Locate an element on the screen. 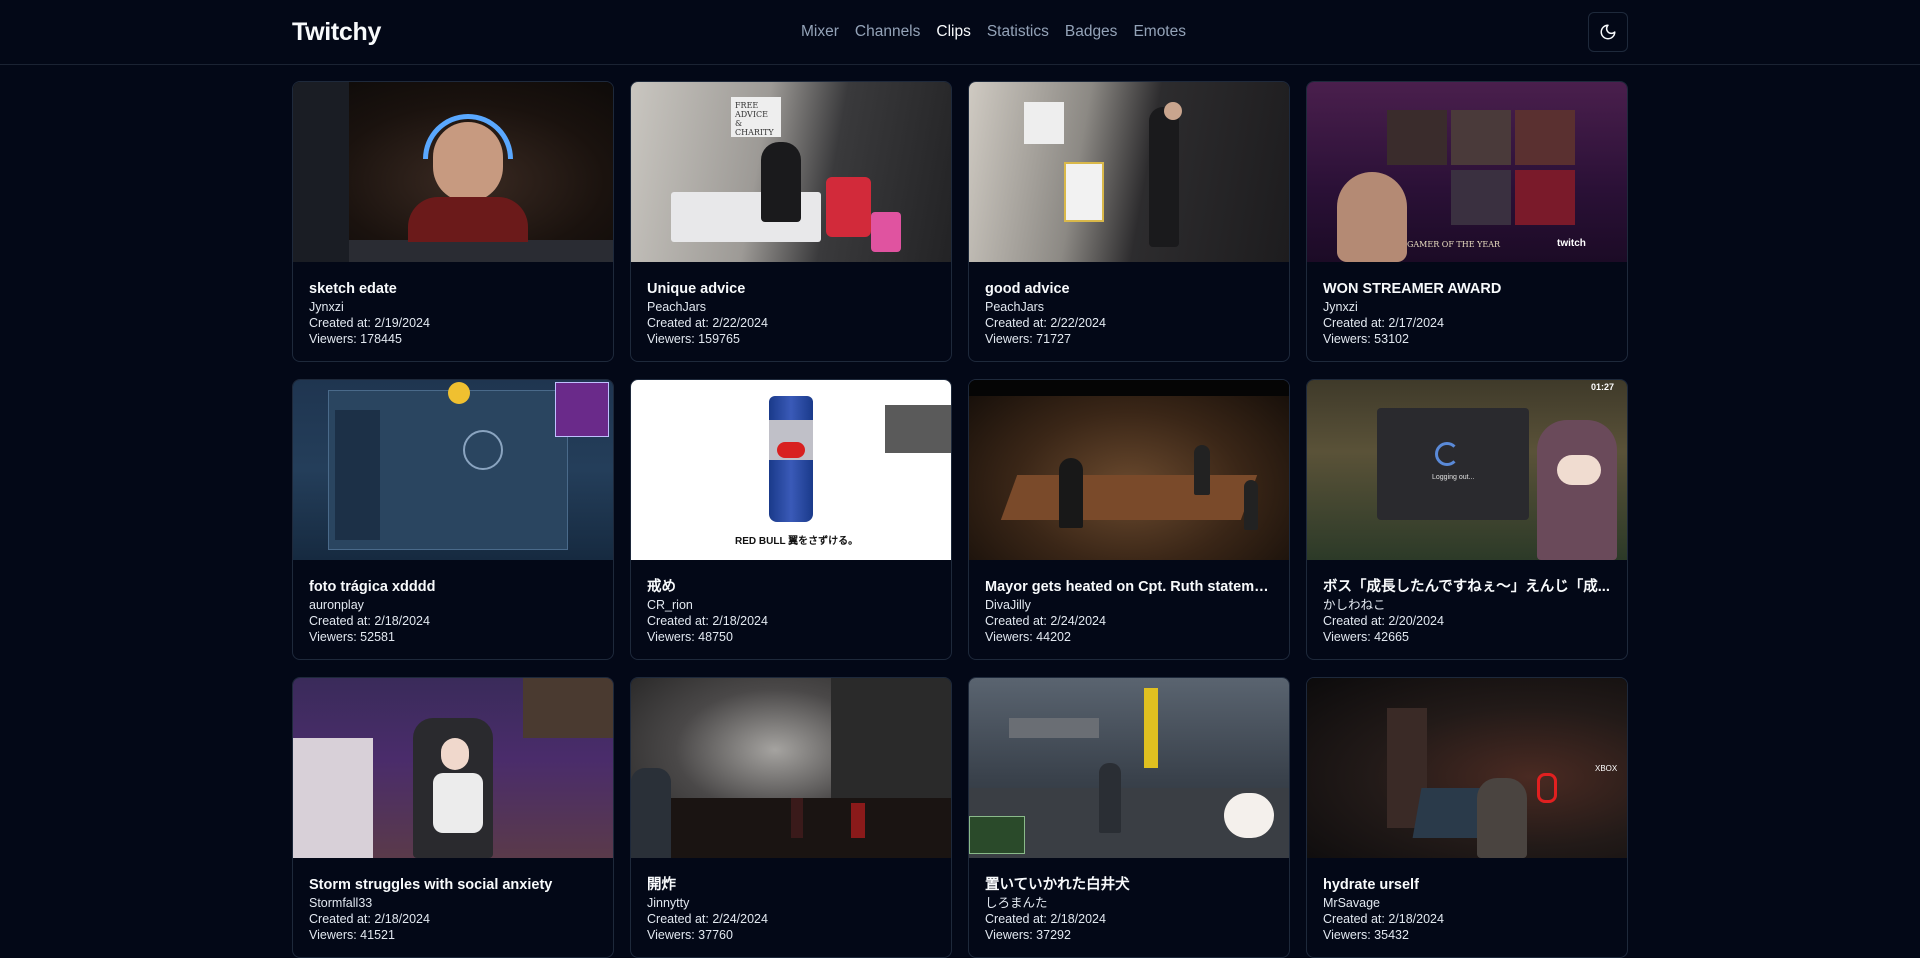  clip-title: 開炸 is located at coordinates (661, 885).